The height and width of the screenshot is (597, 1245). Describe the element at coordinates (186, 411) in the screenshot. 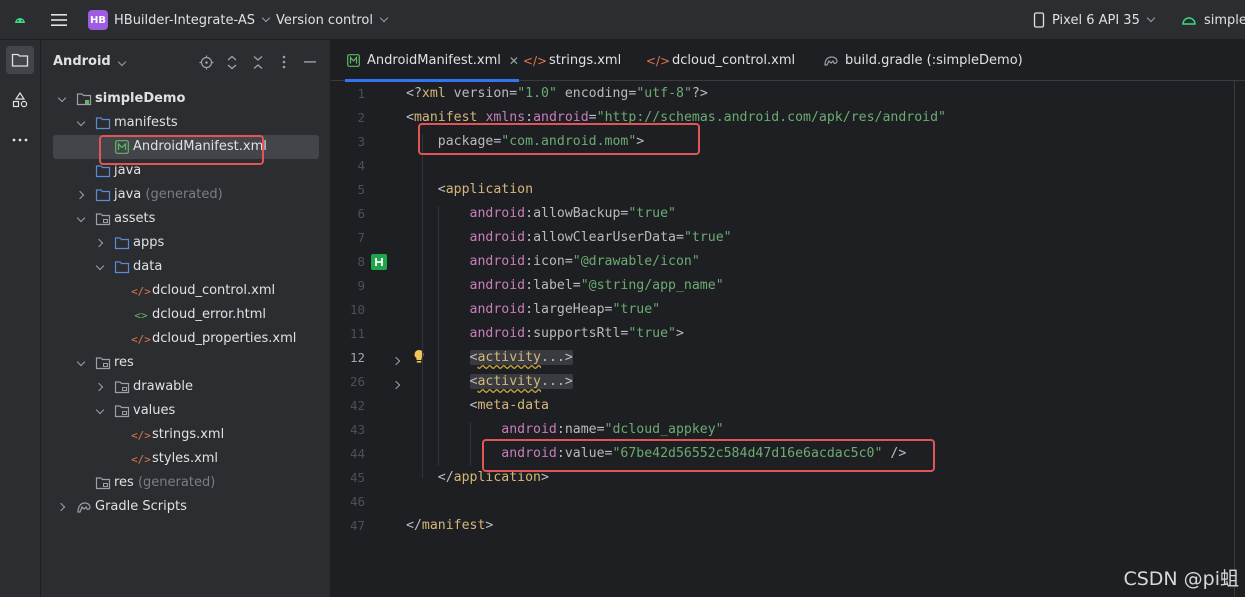

I see `tree-item: values` at that location.